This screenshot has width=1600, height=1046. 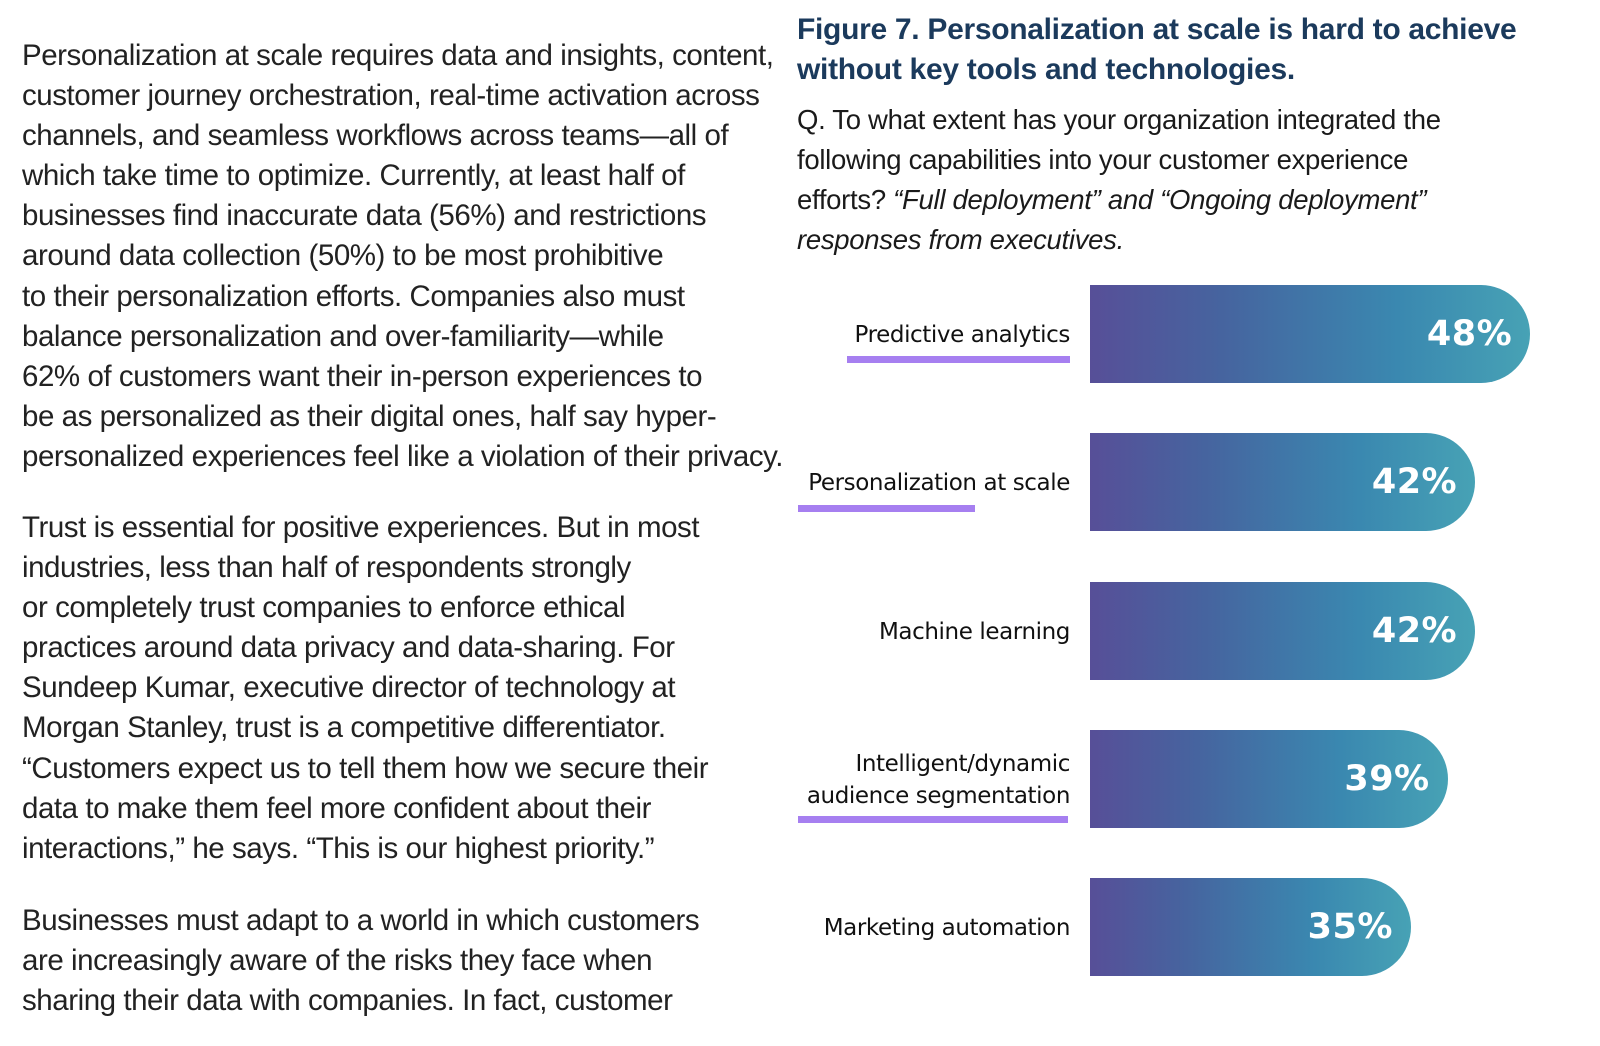 I want to click on bar-category-label: Machine learning, so click(x=974, y=632).